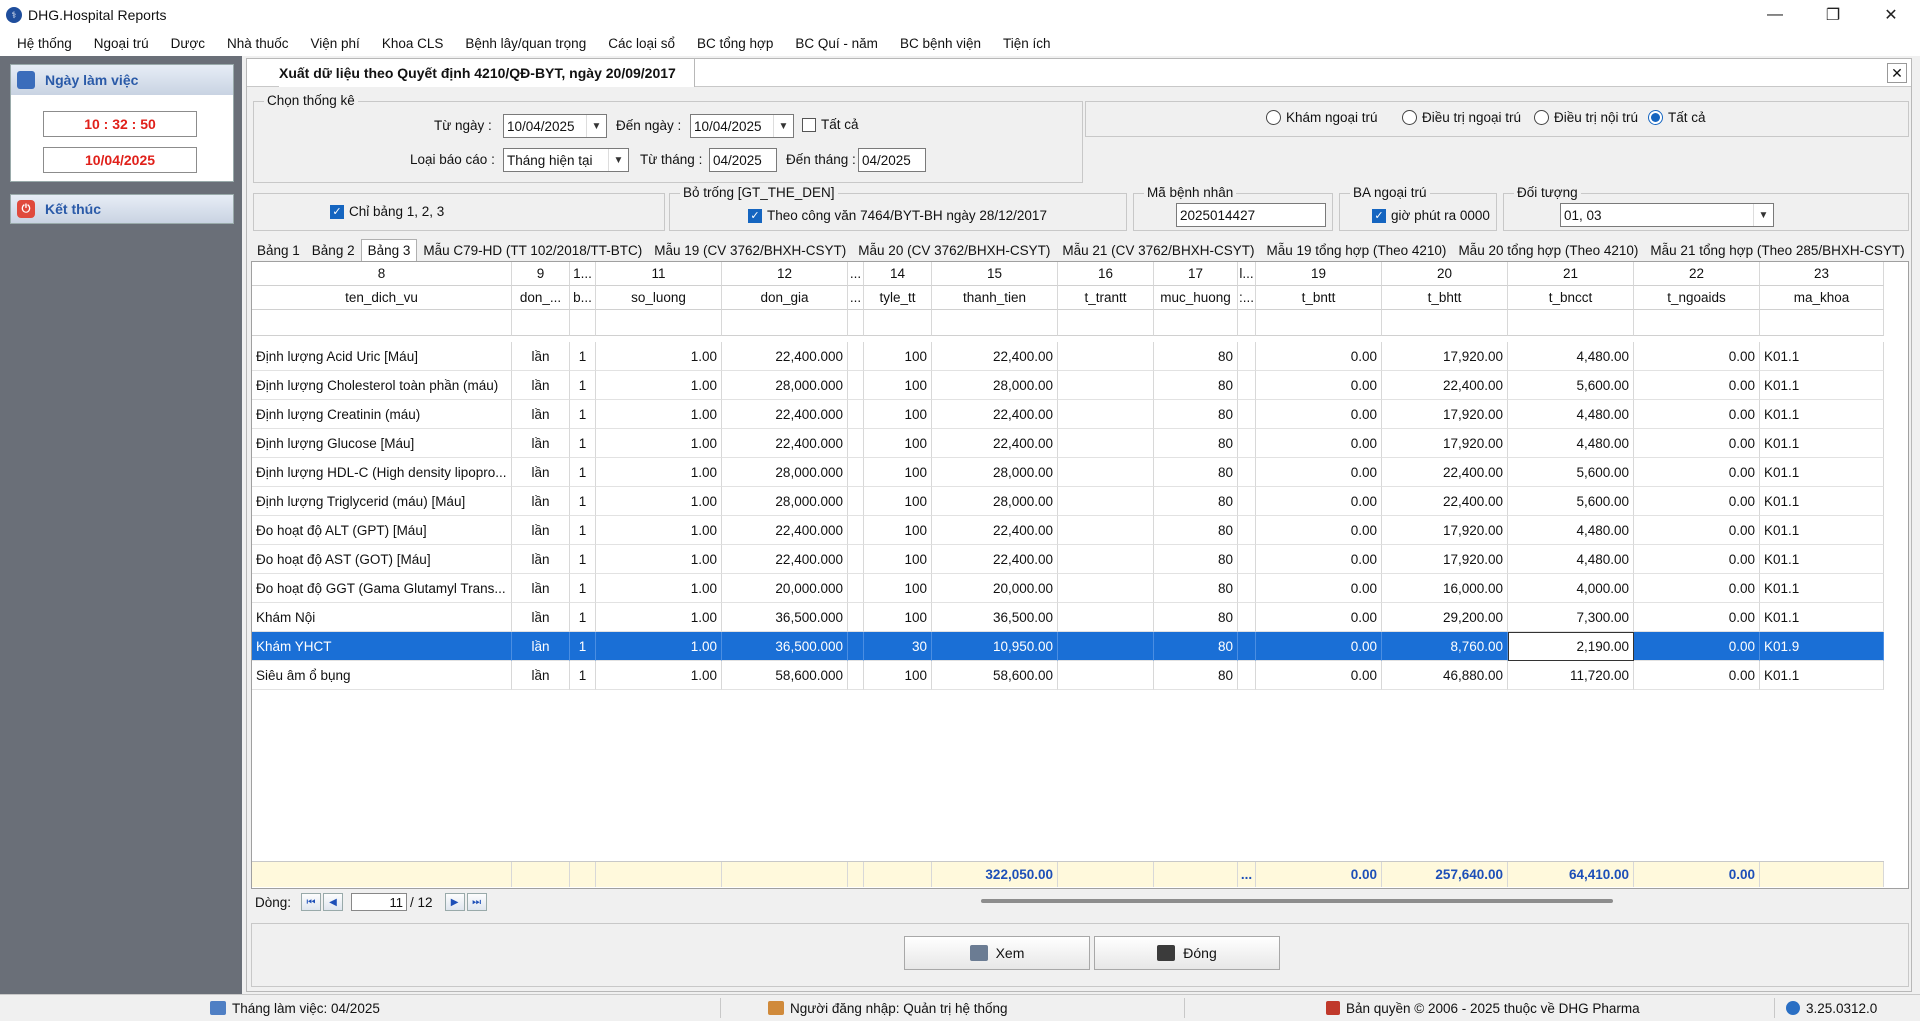 The width and height of the screenshot is (1920, 1021). I want to click on column-header: tyle_tt, so click(898, 298).